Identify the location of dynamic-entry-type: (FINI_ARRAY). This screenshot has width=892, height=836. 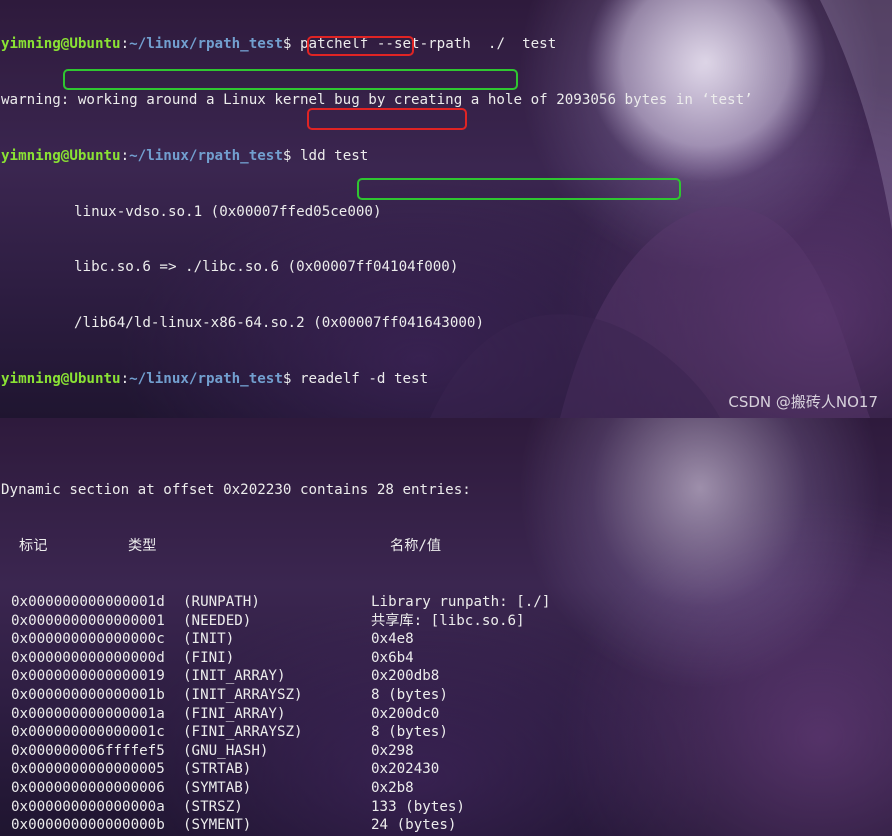
(234, 713).